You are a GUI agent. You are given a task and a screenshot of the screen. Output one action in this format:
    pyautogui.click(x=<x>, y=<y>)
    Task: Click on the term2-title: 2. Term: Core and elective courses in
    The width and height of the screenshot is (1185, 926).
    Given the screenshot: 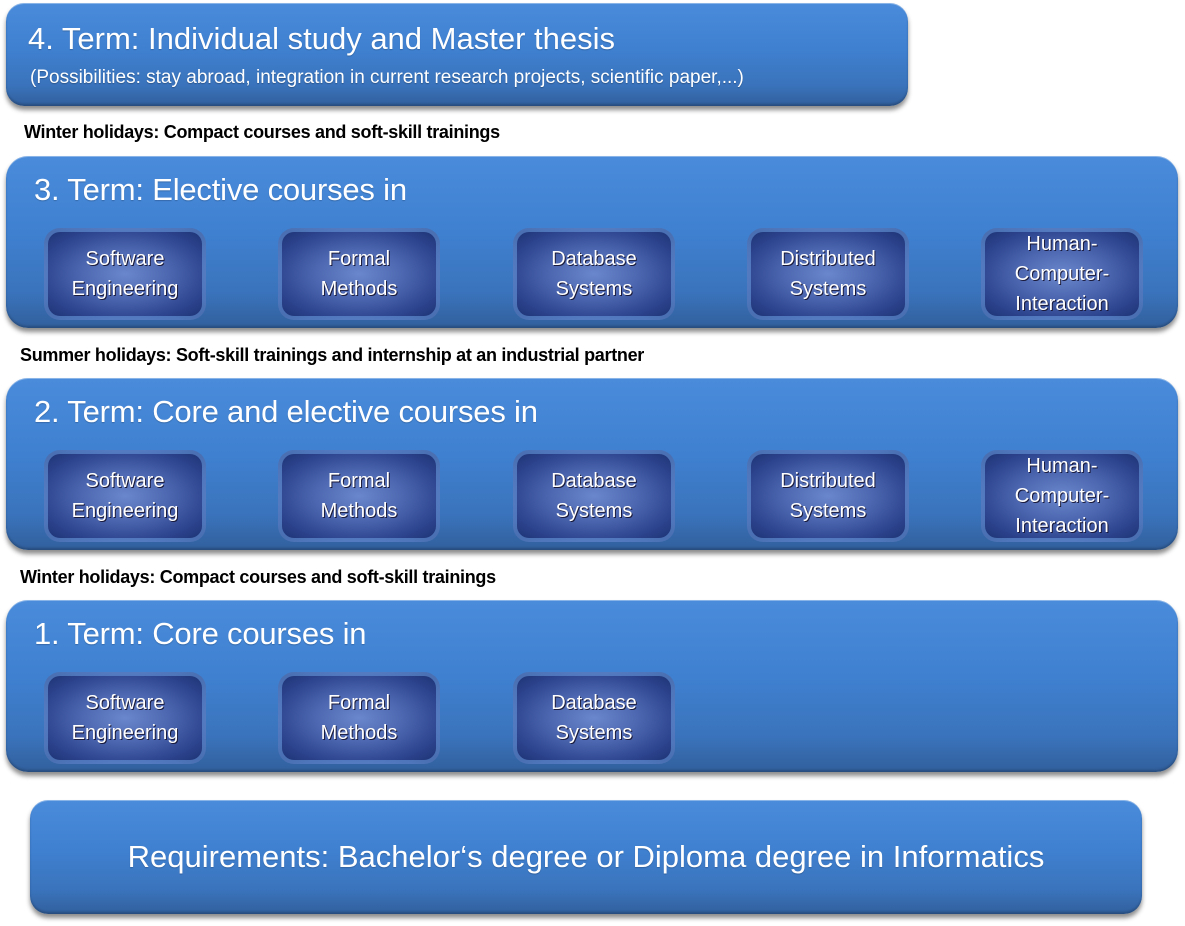 What is the action you would take?
    pyautogui.click(x=286, y=411)
    